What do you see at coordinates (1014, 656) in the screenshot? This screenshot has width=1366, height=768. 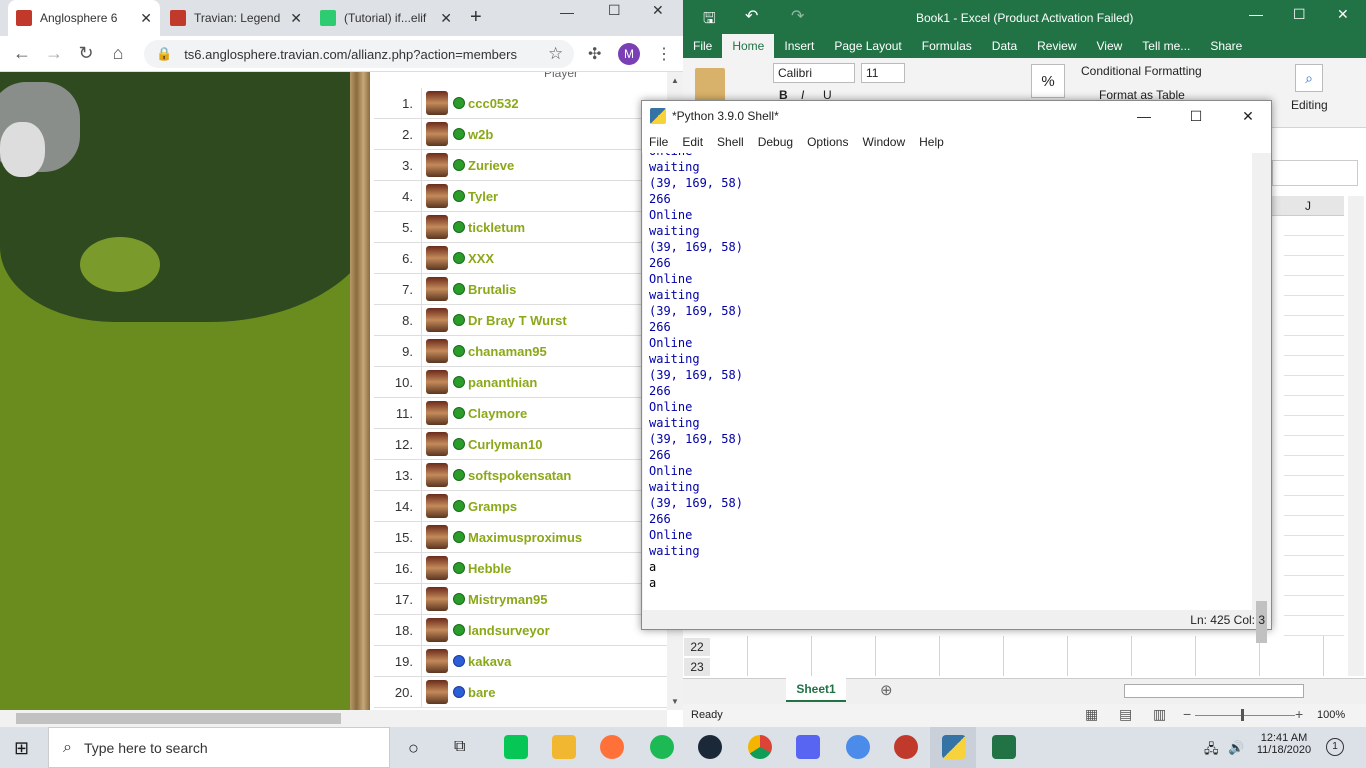 I see `excel-grid-bottom` at bounding box center [1014, 656].